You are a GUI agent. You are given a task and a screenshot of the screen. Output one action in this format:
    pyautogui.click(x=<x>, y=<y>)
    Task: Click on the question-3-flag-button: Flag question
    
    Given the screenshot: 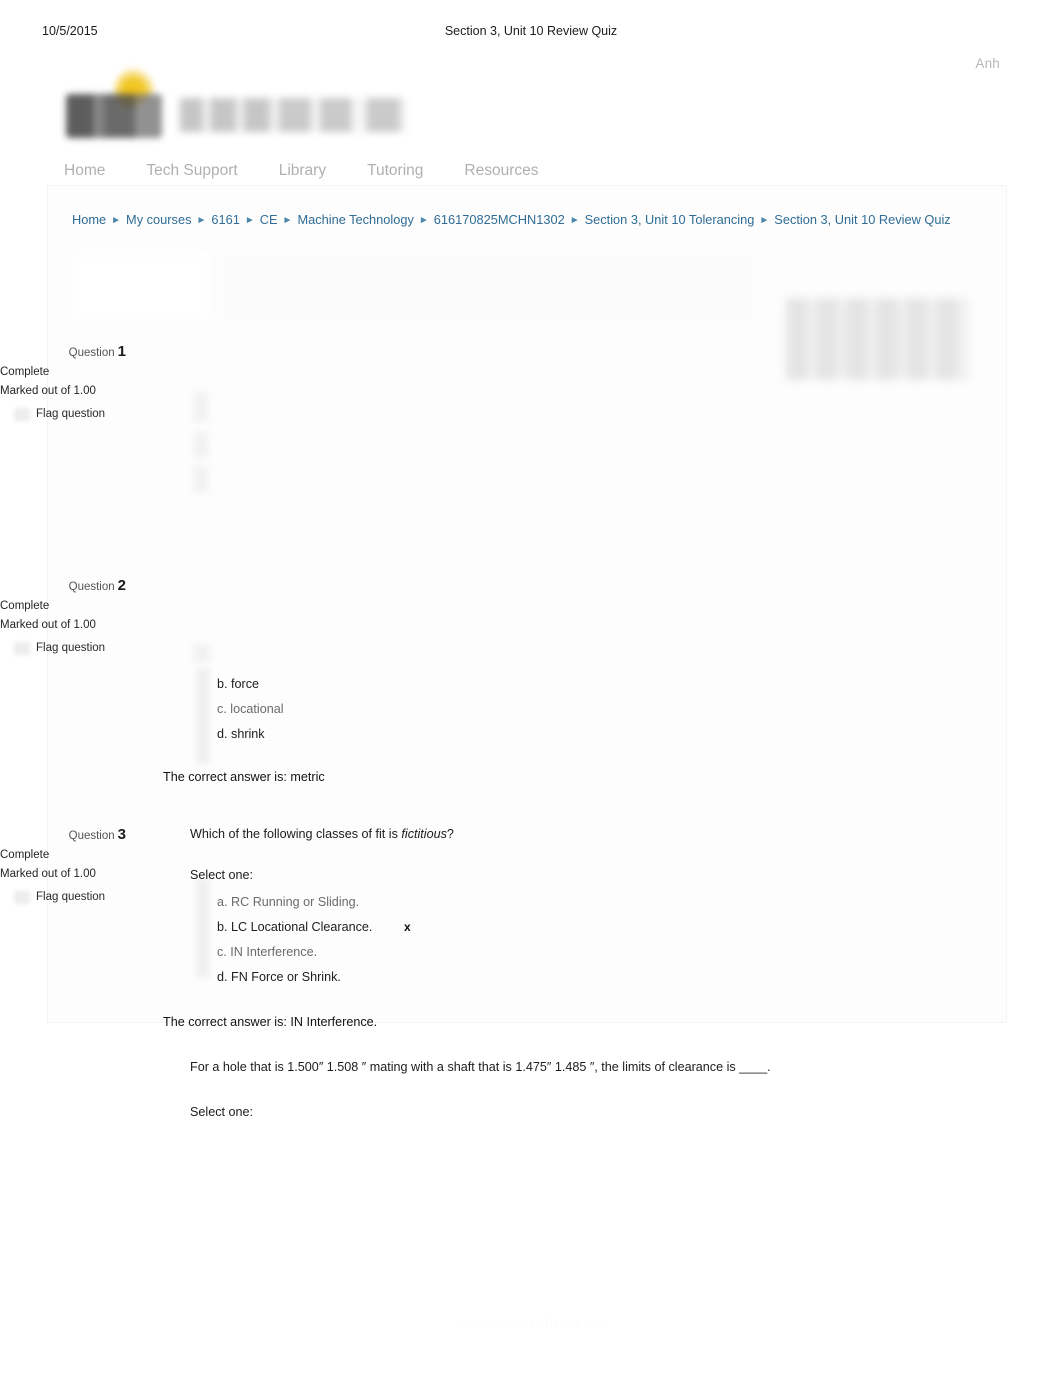 What is the action you would take?
    pyautogui.click(x=63, y=897)
    